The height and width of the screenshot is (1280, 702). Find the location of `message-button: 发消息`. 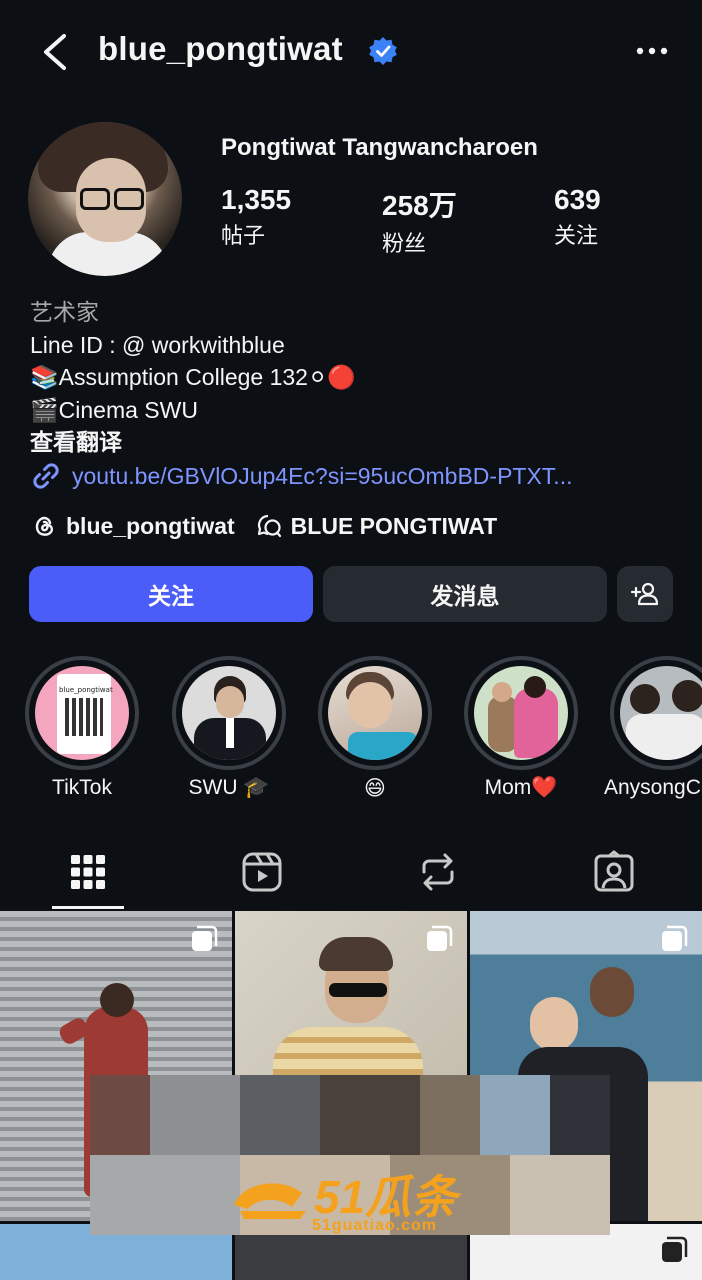

message-button: 发消息 is located at coordinates (465, 594).